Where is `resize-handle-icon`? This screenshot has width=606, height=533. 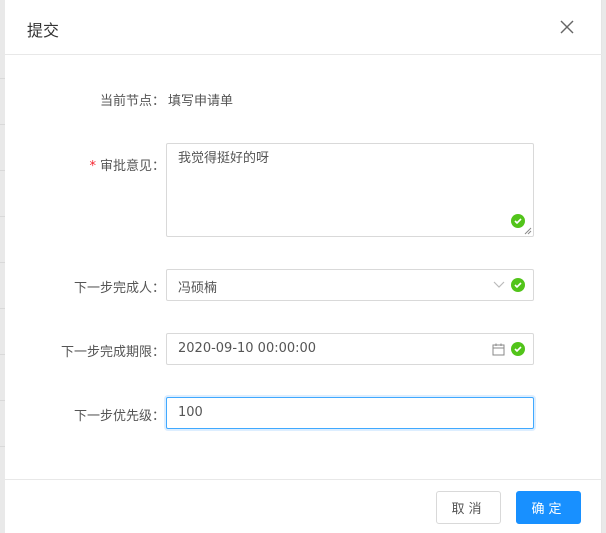 resize-handle-icon is located at coordinates (528, 231).